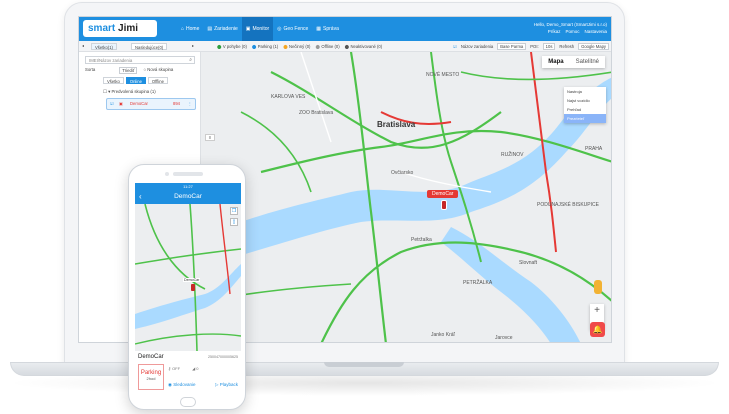 The image size is (729, 414). Describe the element at coordinates (210, 137) in the screenshot. I see `map-scale-badge: ≡` at that location.